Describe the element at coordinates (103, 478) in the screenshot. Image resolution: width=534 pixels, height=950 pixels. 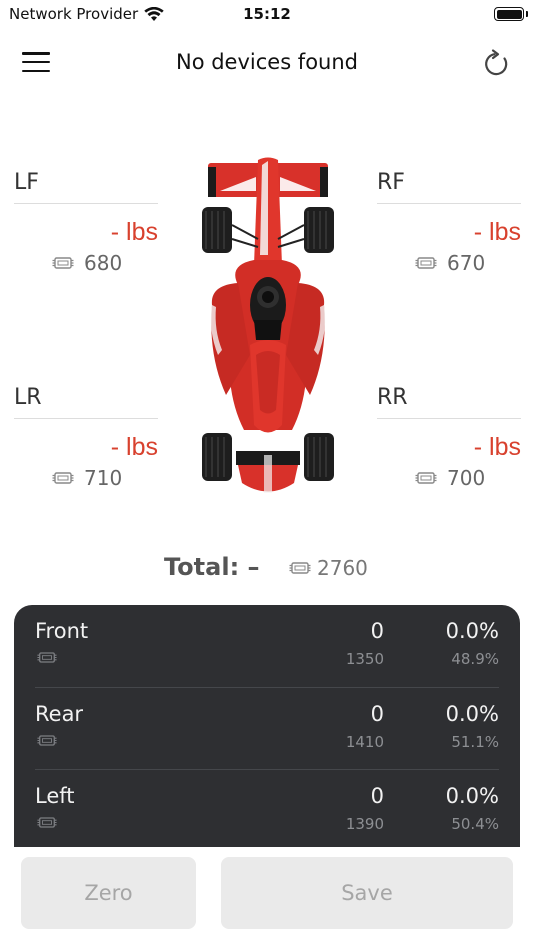
I see `sensor-value: 710` at that location.